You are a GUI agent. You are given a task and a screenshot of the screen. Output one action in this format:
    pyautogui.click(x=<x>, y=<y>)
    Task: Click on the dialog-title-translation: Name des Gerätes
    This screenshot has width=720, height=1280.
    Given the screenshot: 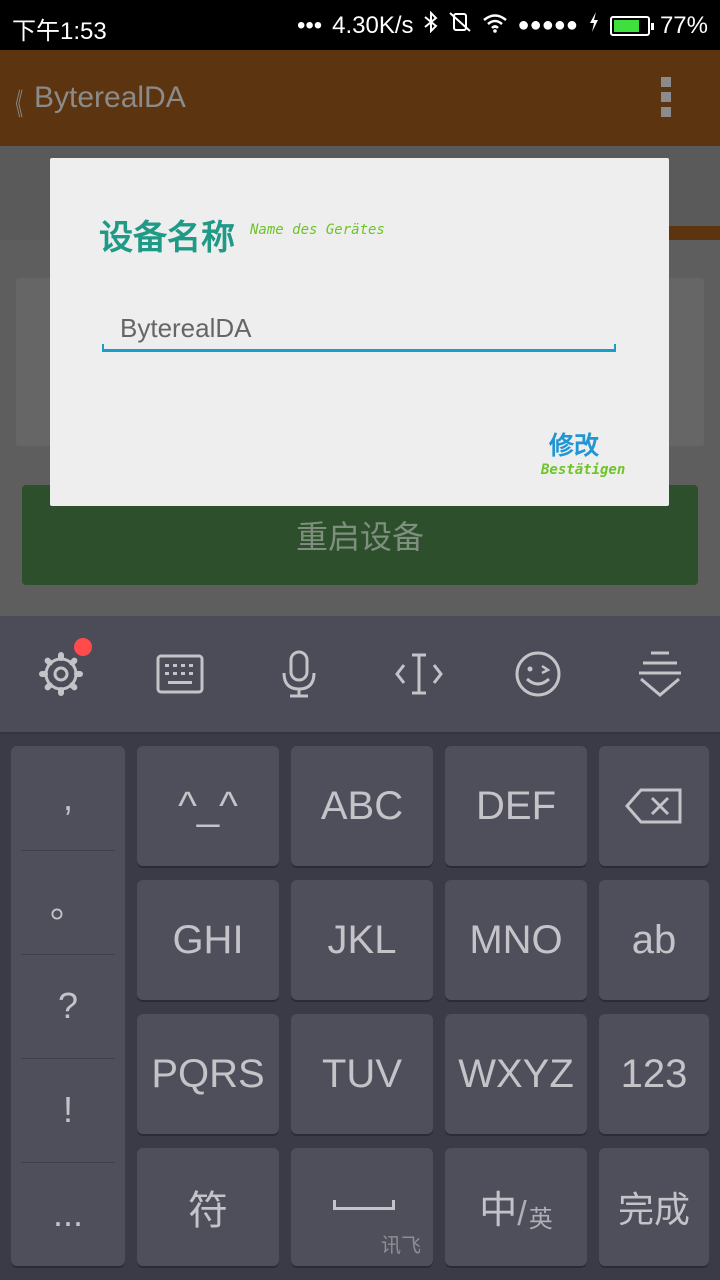 What is the action you would take?
    pyautogui.click(x=317, y=230)
    